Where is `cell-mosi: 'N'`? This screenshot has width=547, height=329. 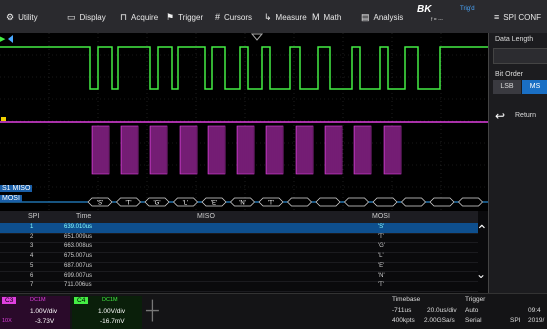
cell-mosi: 'N' is located at coordinates (381, 275).